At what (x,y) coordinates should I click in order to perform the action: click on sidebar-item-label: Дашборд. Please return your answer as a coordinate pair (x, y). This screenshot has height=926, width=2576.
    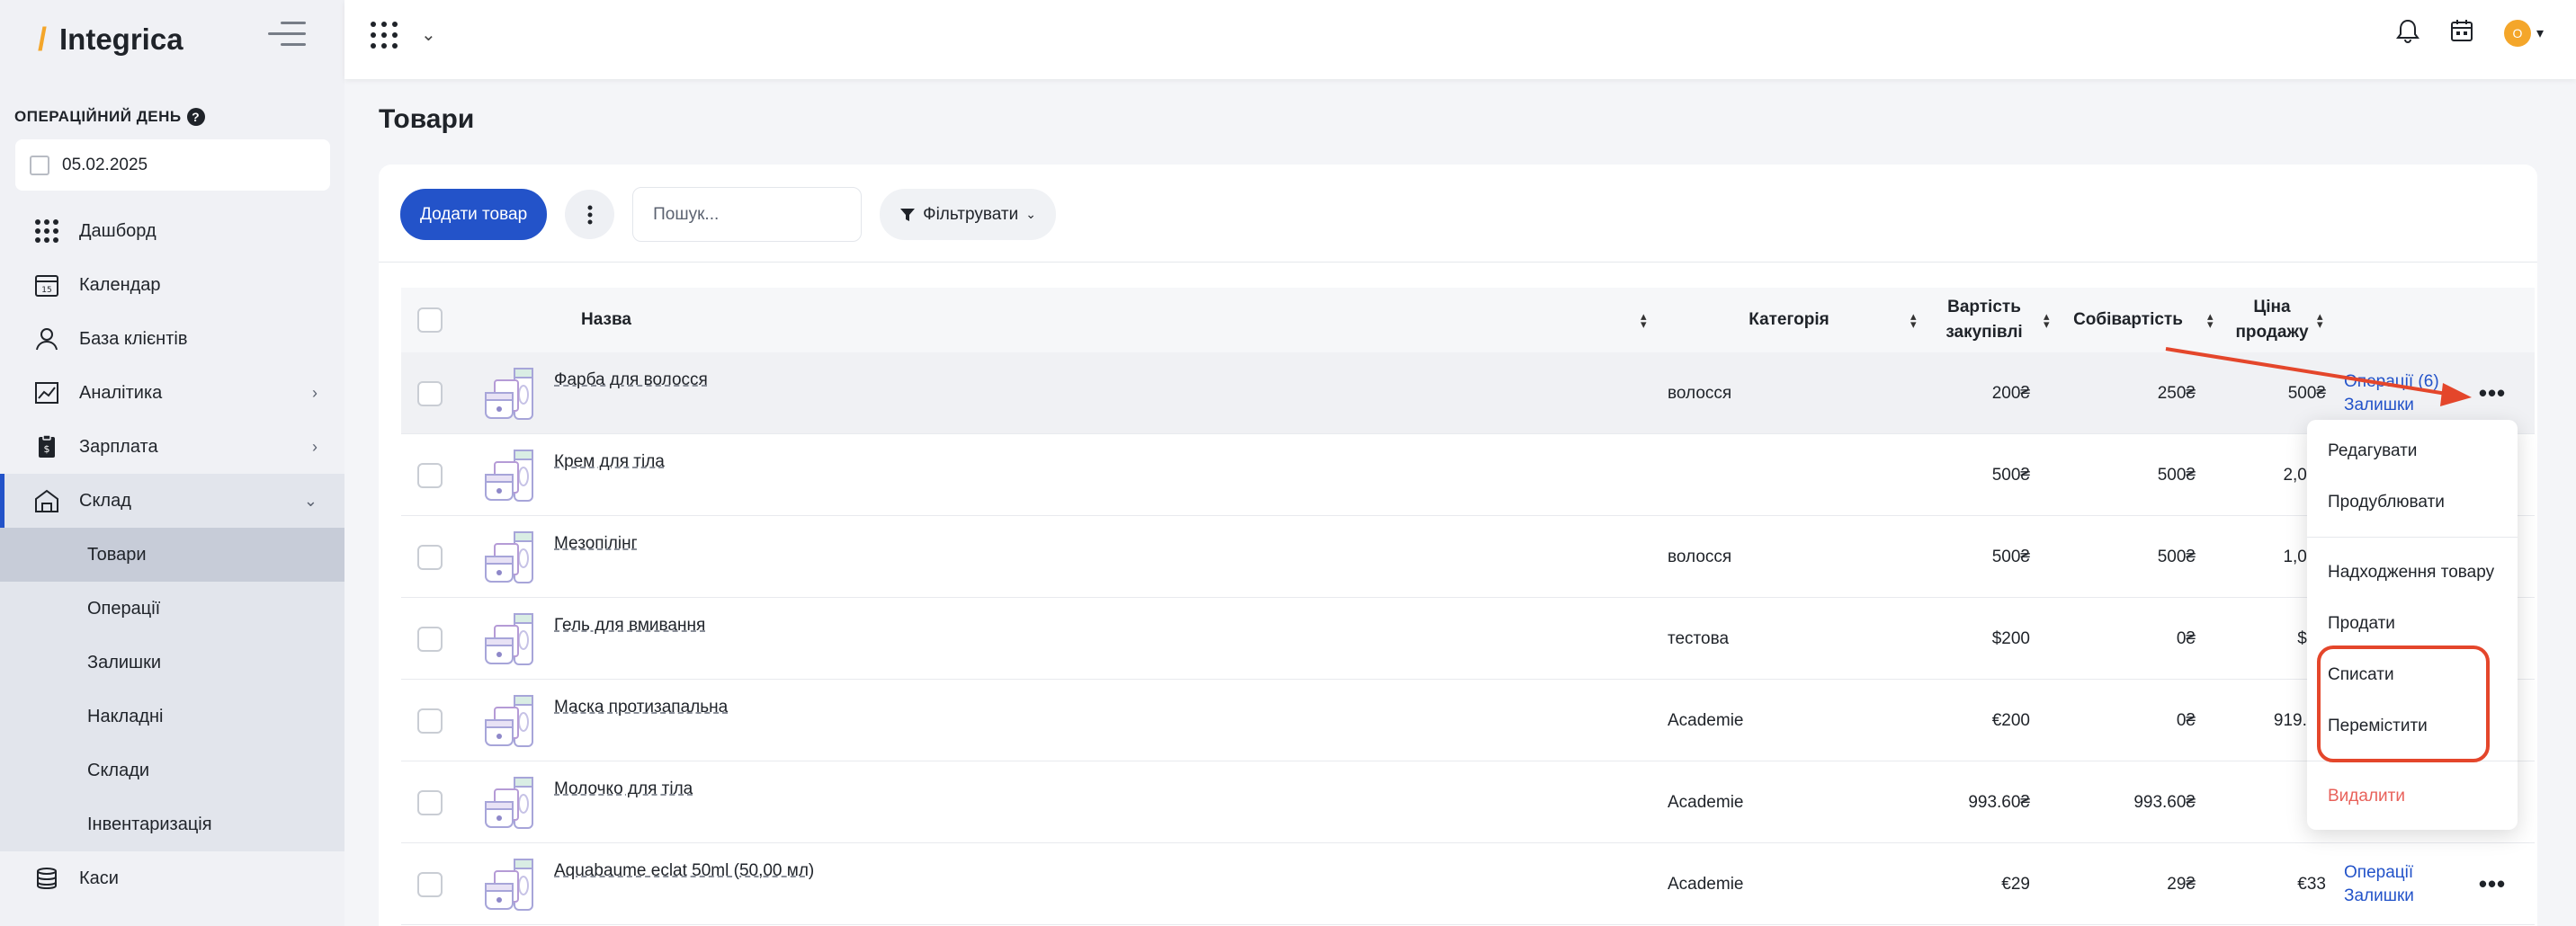
    Looking at the image, I should click on (118, 230).